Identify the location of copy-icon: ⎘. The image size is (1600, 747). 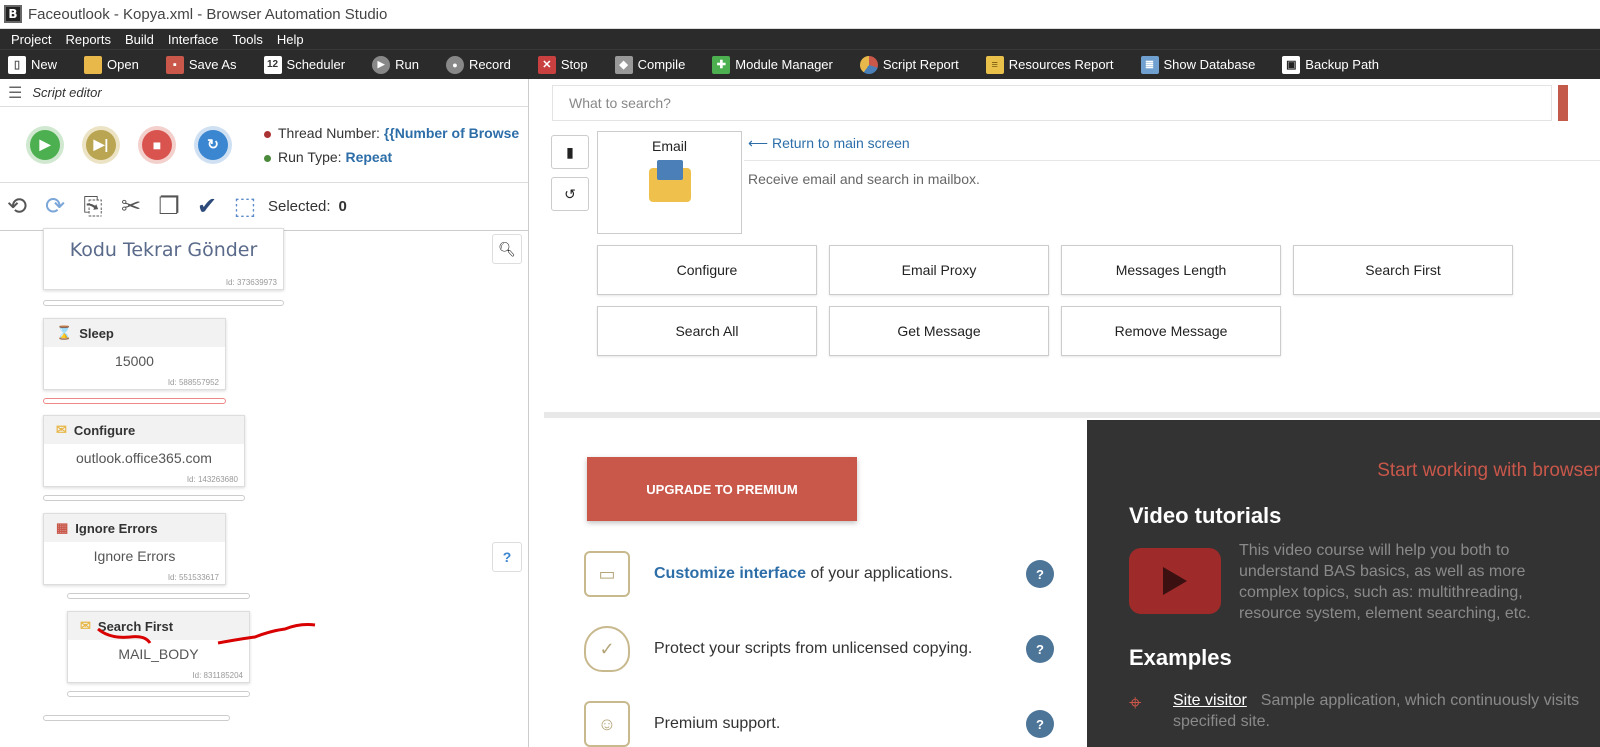
(93, 207).